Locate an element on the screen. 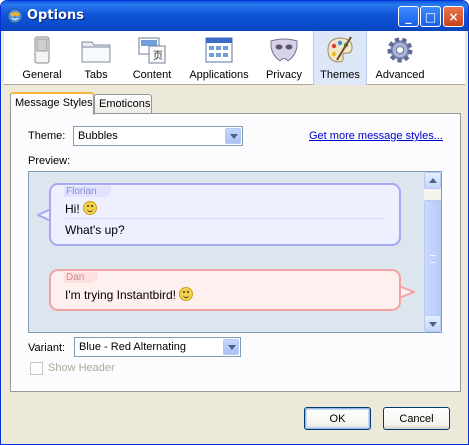 The image size is (469, 445). preview-scrollbar is located at coordinates (432, 252).